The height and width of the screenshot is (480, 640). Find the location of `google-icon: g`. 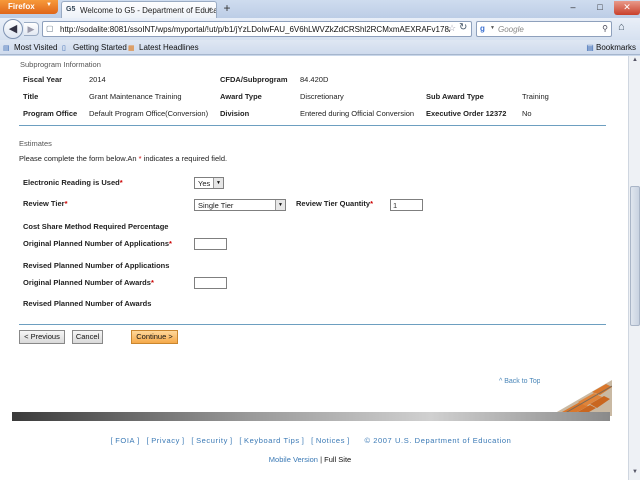

google-icon: g is located at coordinates (482, 28).